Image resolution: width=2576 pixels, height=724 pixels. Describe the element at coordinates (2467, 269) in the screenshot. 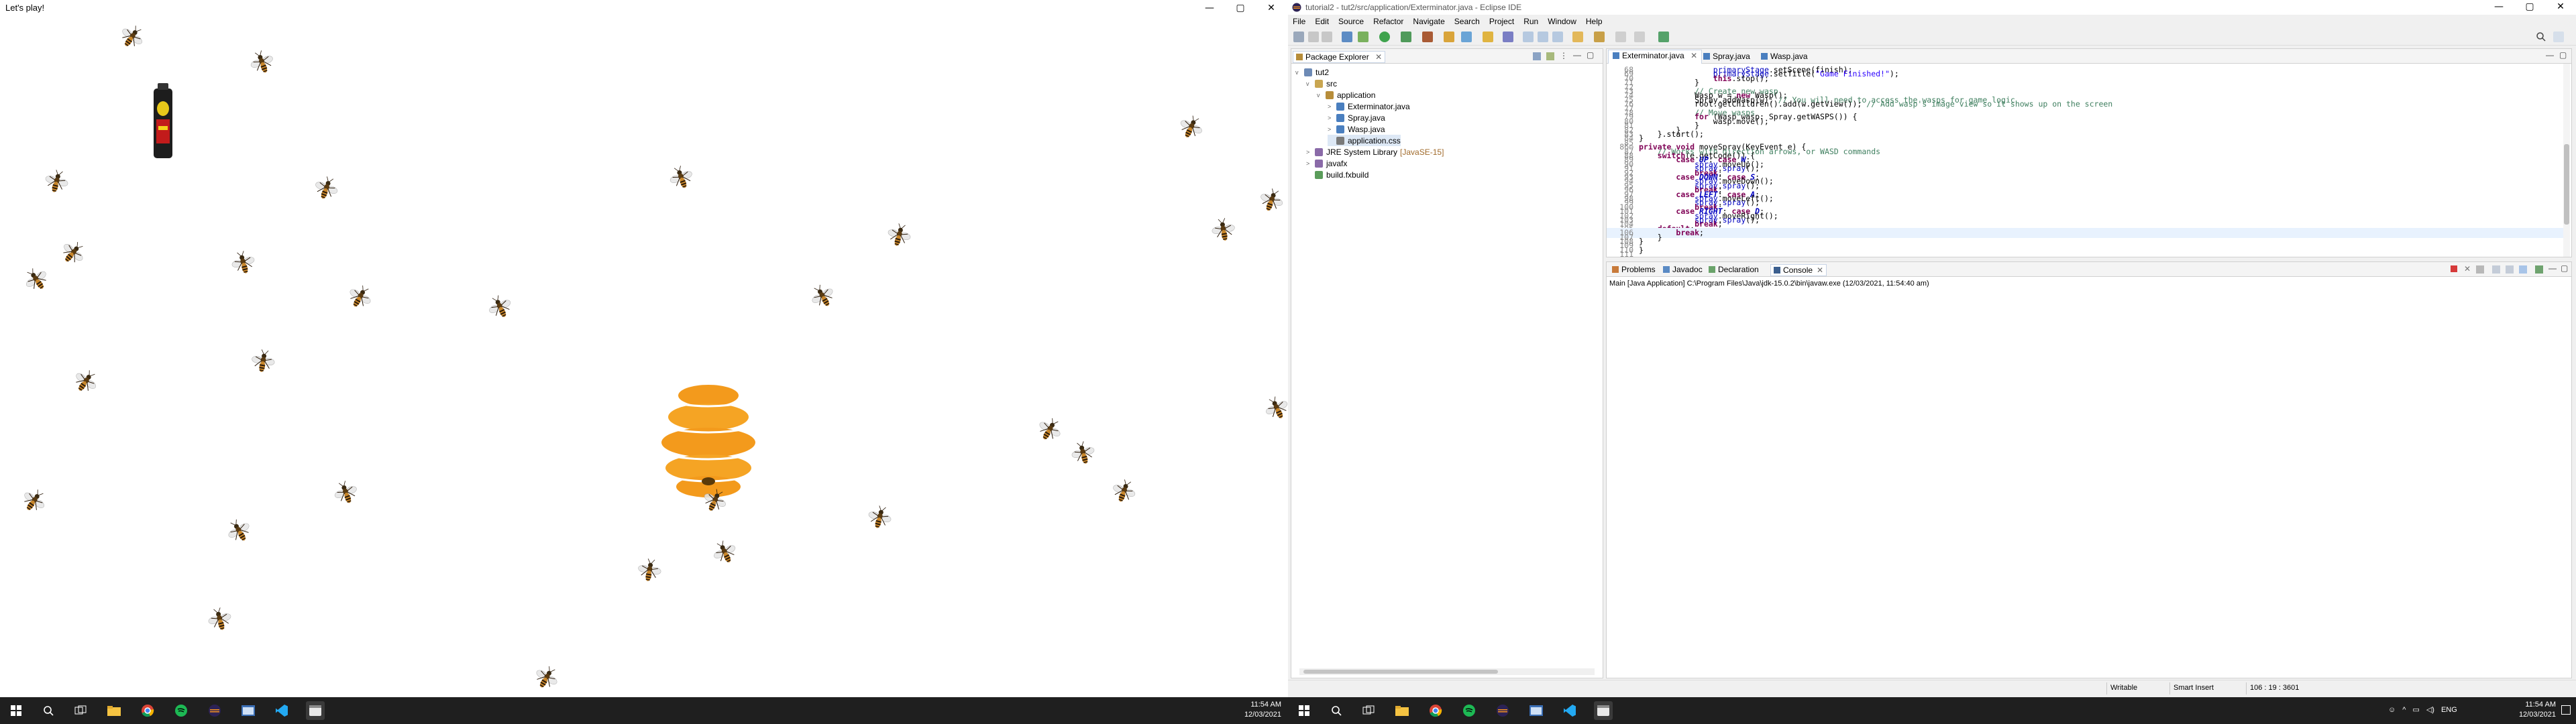

I see `remove-launch-icon: ✕` at that location.